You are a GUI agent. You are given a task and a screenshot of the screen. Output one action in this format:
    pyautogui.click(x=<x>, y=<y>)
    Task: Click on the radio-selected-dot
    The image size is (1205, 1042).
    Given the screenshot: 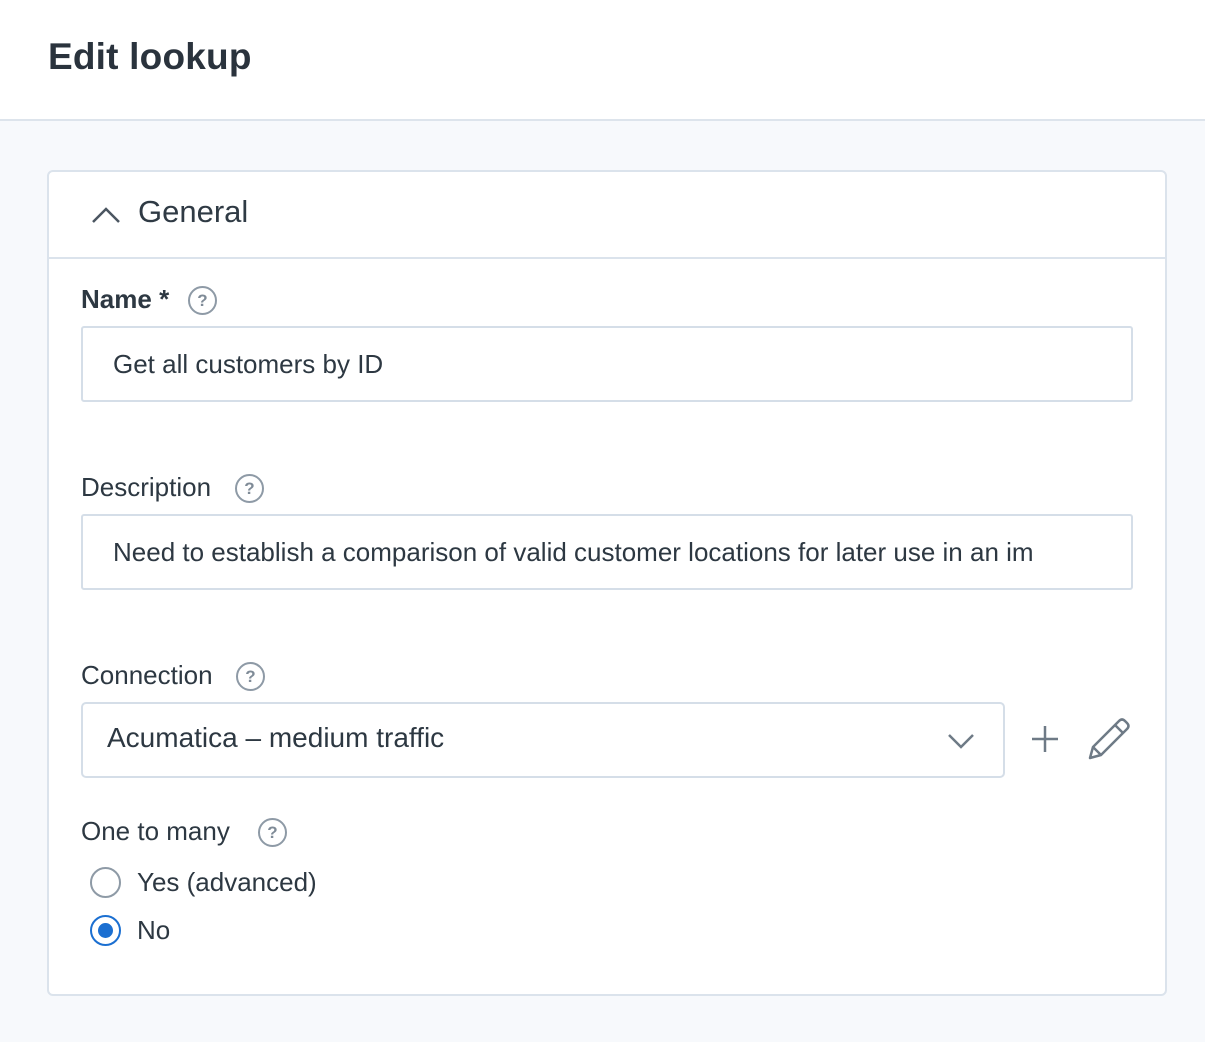 What is the action you would take?
    pyautogui.click(x=105, y=930)
    